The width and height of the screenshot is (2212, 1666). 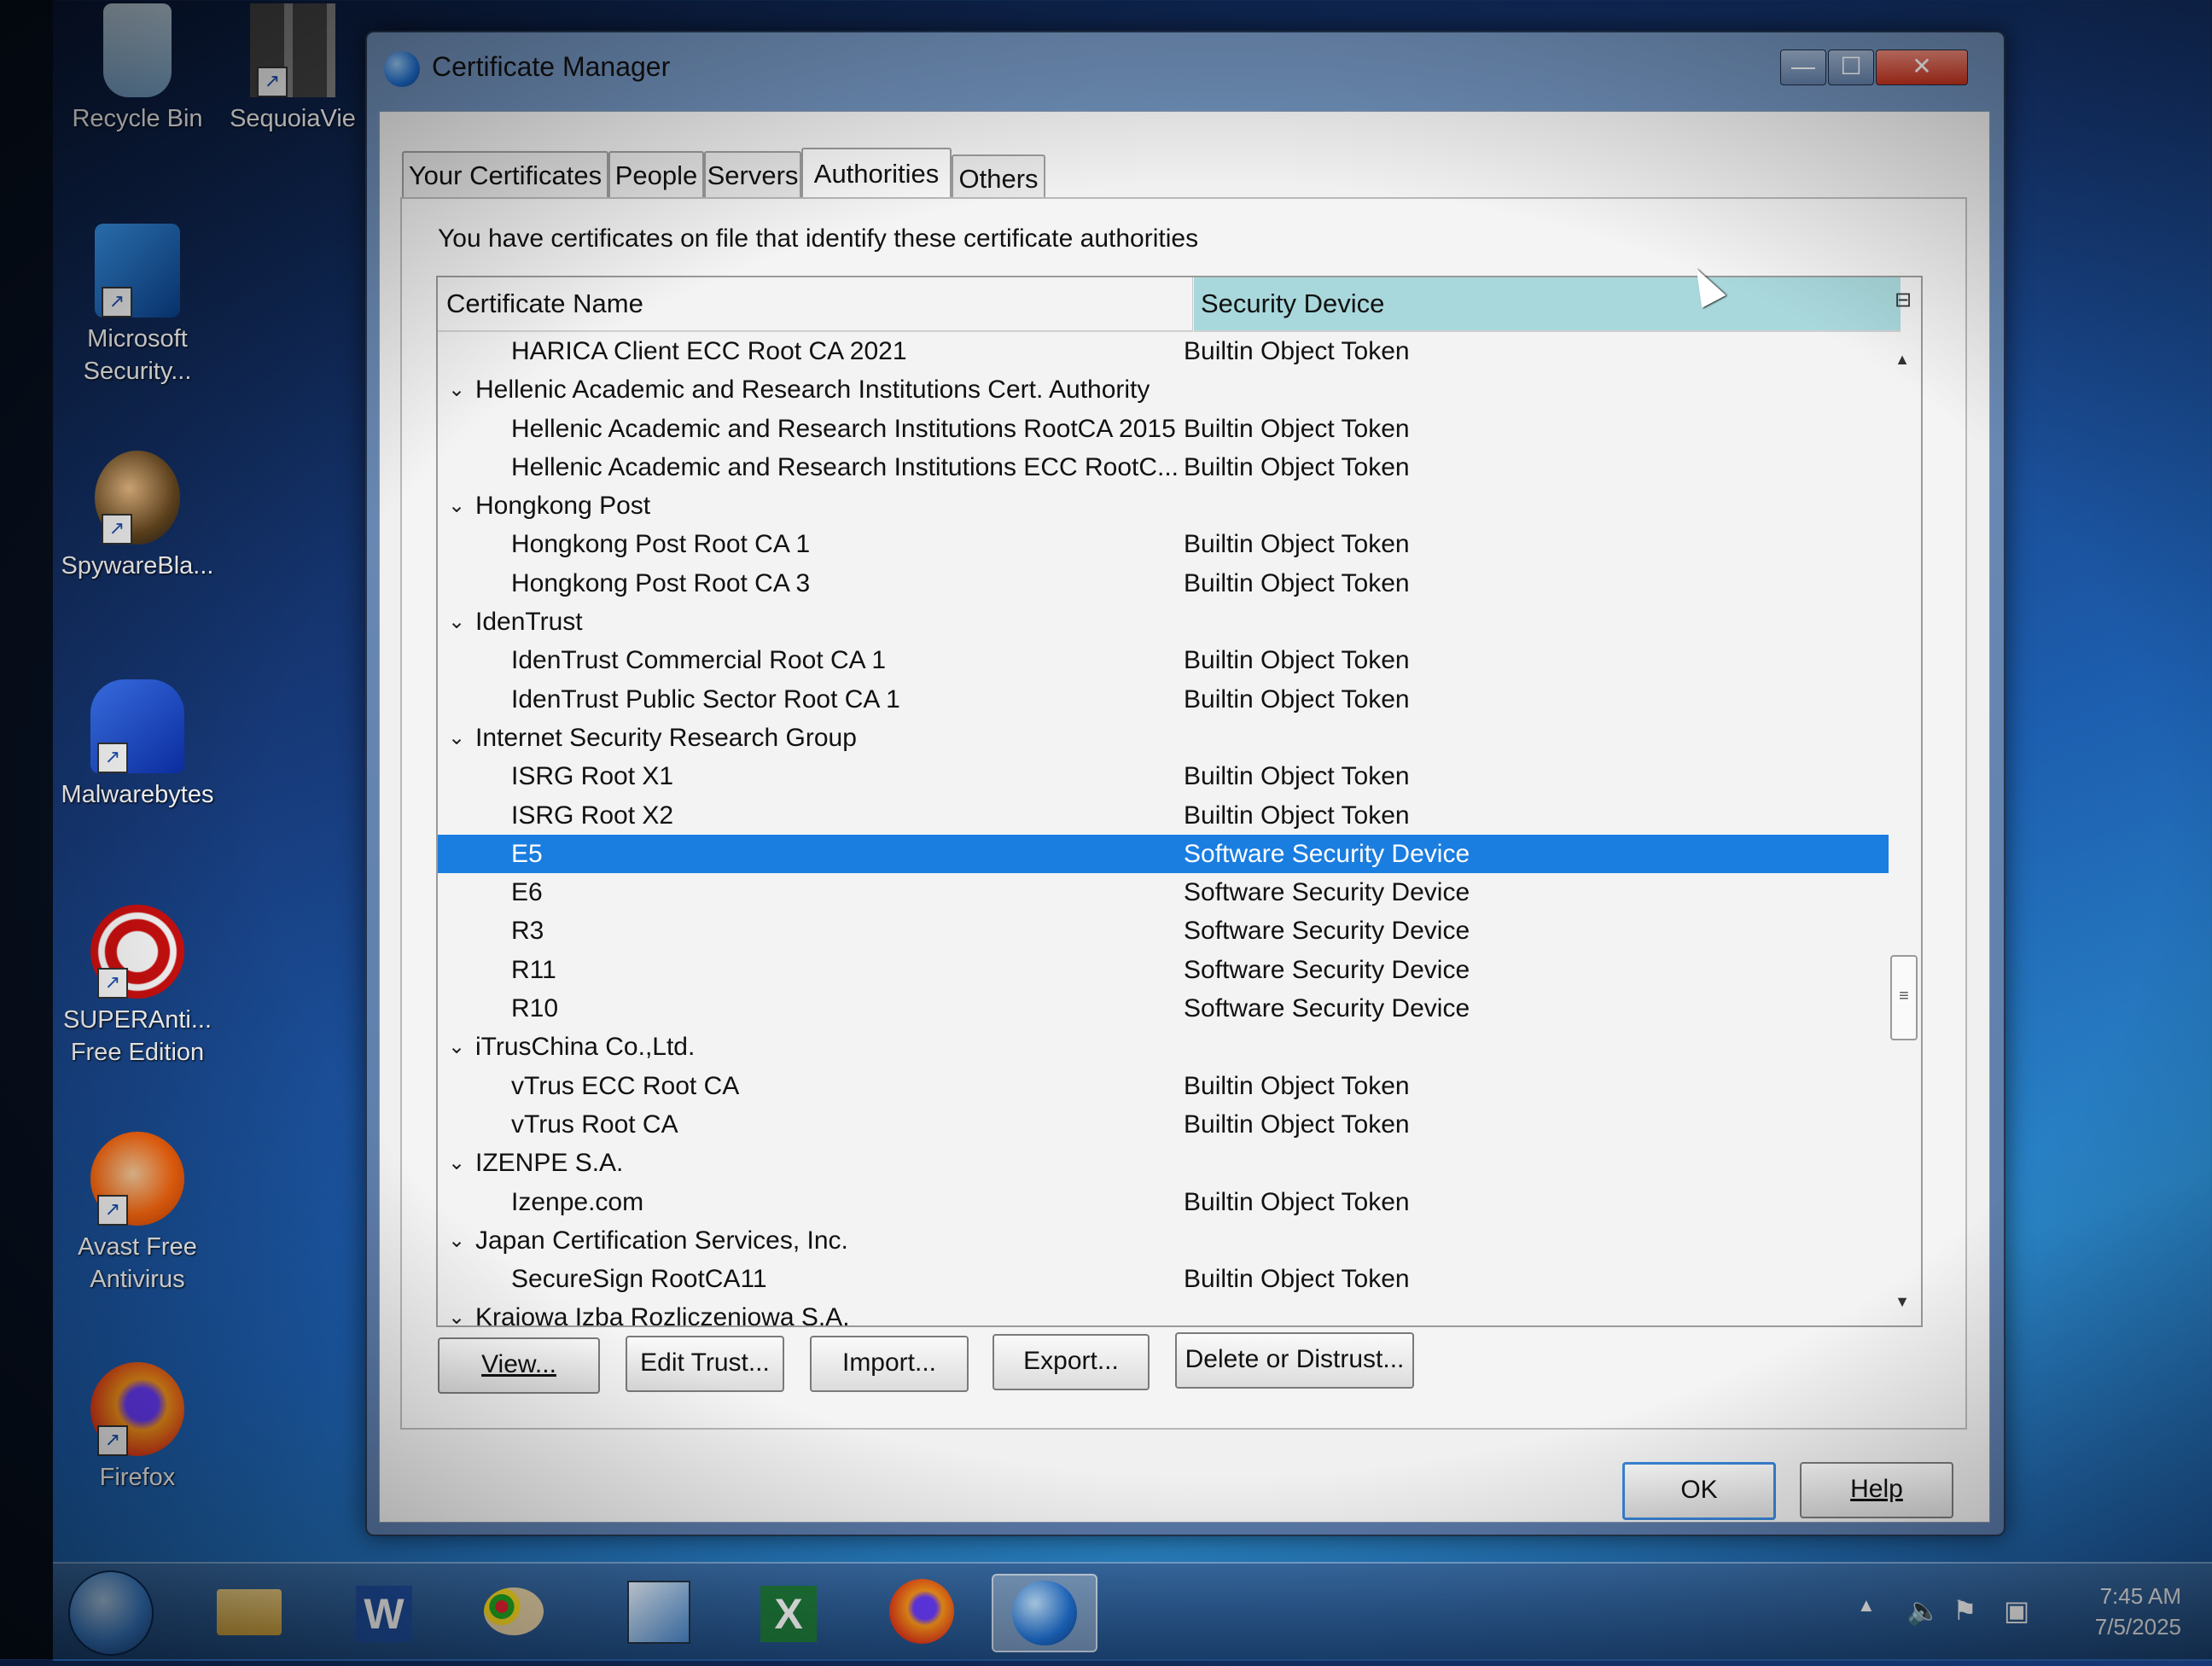 What do you see at coordinates (1902, 825) in the screenshot?
I see `tree-scrollbar: ▲ ≡ ▼` at bounding box center [1902, 825].